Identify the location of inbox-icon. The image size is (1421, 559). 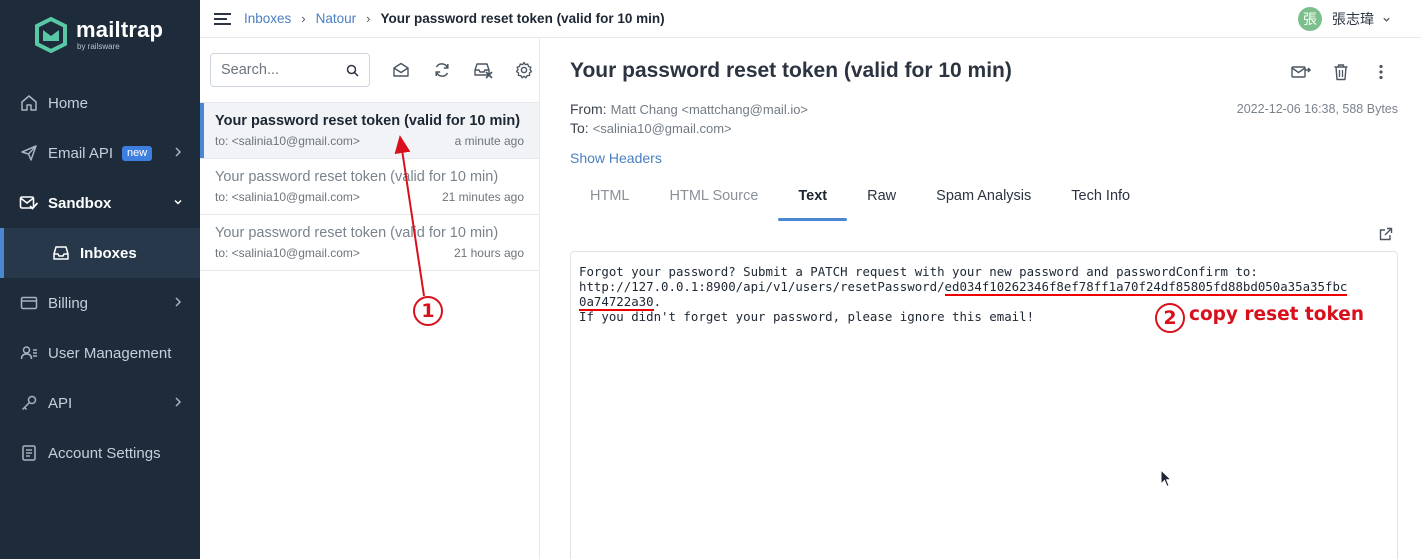
(61, 253).